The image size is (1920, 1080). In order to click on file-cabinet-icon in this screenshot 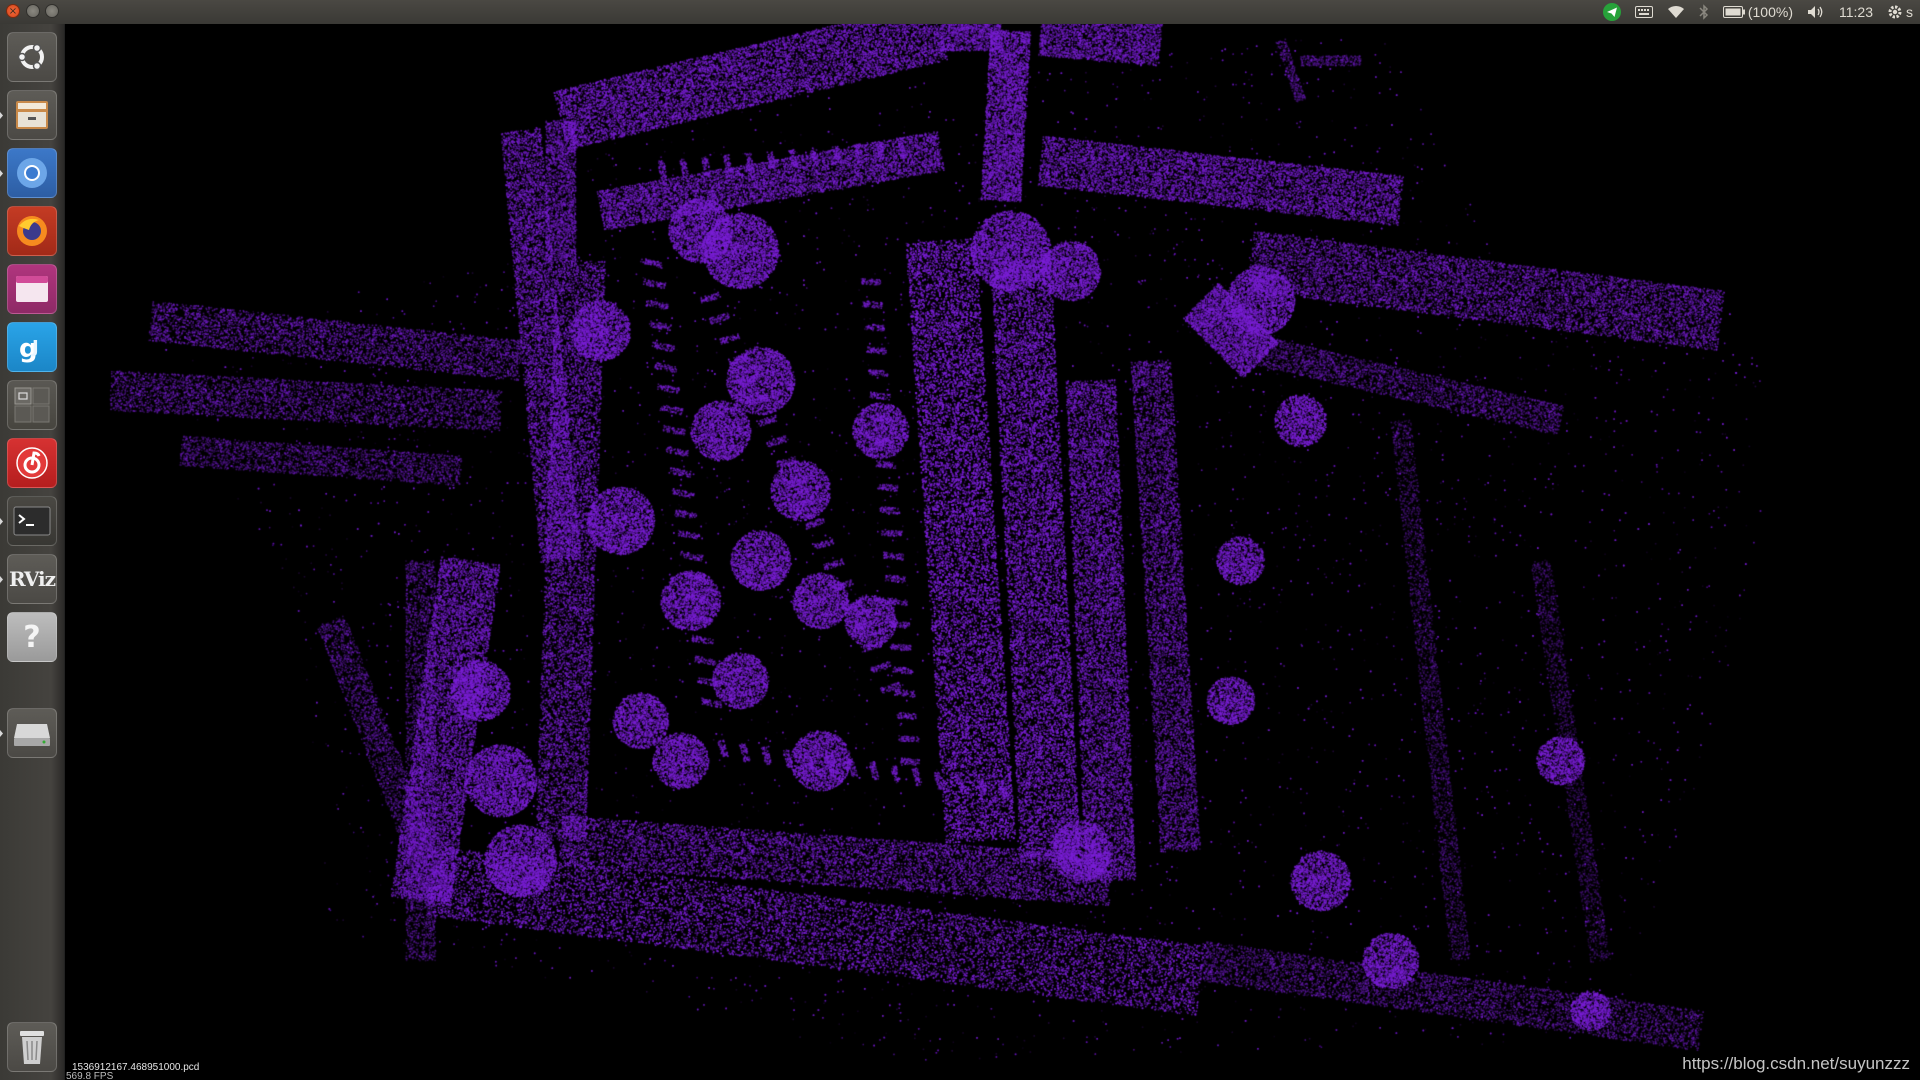, I will do `click(32, 115)`.